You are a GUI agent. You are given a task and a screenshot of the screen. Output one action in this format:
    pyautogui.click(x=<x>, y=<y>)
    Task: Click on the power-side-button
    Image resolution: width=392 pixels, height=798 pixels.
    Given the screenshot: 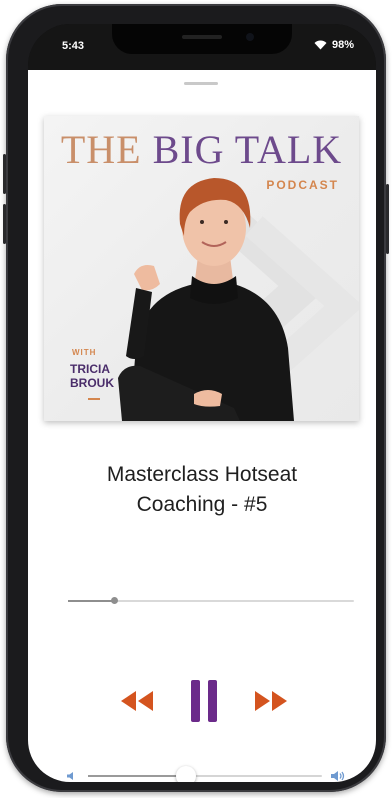 What is the action you would take?
    pyautogui.click(x=387, y=219)
    